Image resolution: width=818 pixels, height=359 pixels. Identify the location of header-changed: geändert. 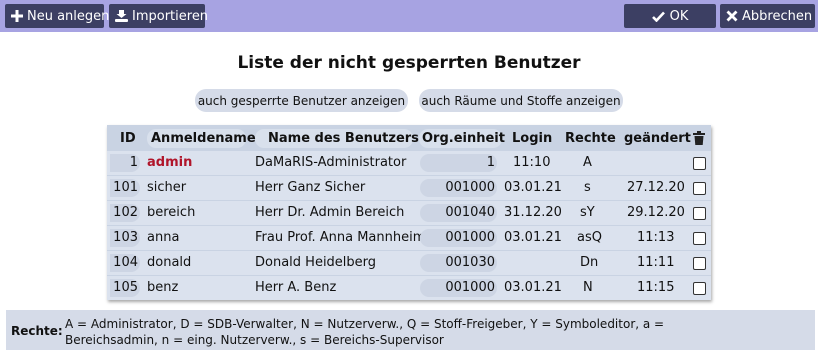
(657, 138).